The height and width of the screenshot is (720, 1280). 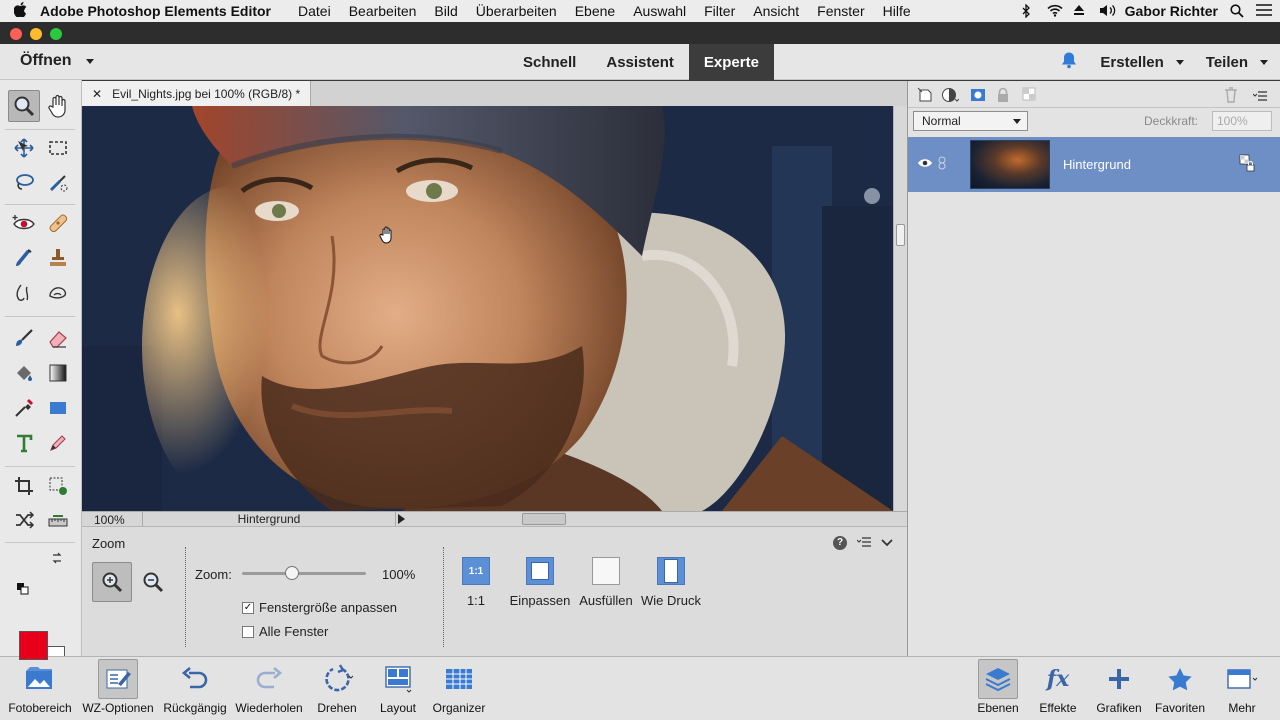 I want to click on status-menu-arrow-icon, so click(x=401, y=519).